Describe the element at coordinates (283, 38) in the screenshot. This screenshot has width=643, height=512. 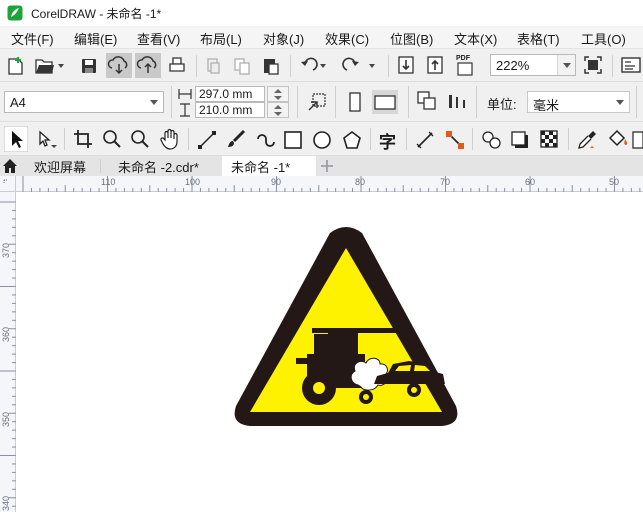
I see `menu-object: 对象(J)` at that location.